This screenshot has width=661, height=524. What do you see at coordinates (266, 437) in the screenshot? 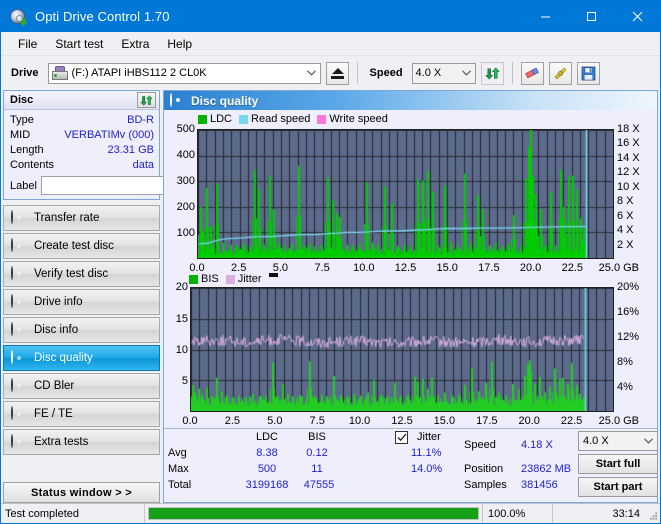
I see `stats-col-ldc: LDC` at bounding box center [266, 437].